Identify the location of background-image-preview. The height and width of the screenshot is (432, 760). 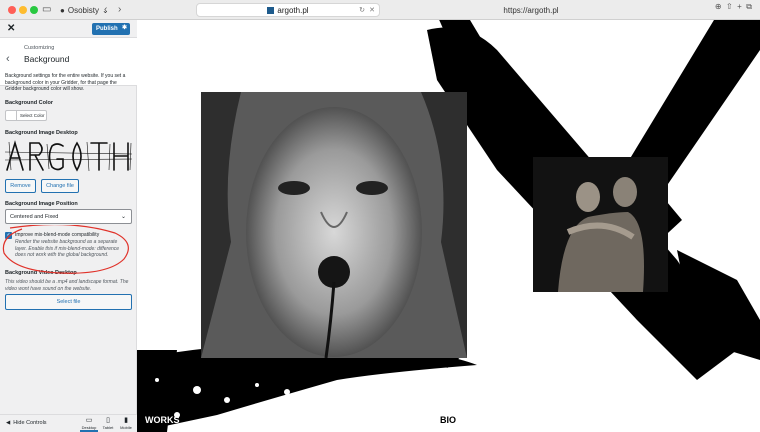
(68, 156).